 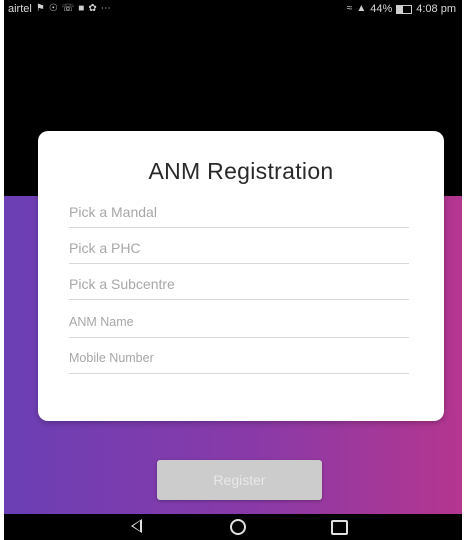 What do you see at coordinates (40, 8) in the screenshot?
I see `notification-flag-icon: ⚑` at bounding box center [40, 8].